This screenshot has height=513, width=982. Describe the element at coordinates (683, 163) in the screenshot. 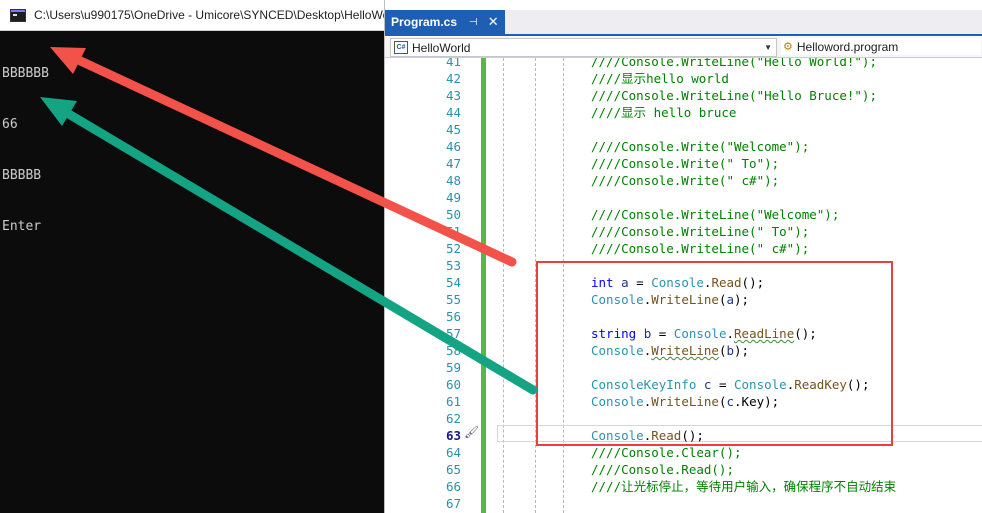

I see `code-line: 47 ////Console.Write(" To");` at that location.